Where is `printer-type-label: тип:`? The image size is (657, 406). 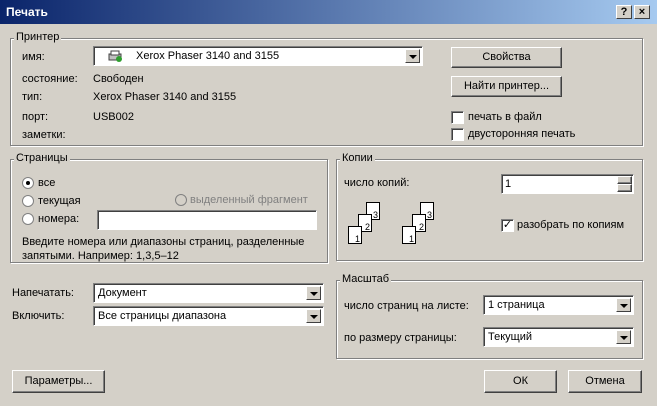
printer-type-label: тип: is located at coordinates (32, 97).